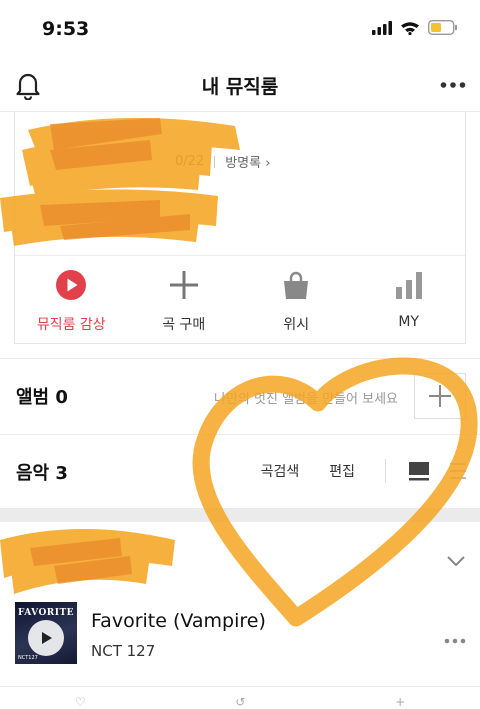 The width and height of the screenshot is (480, 709). I want to click on page-title: 내 뮤직룸, so click(240, 87).